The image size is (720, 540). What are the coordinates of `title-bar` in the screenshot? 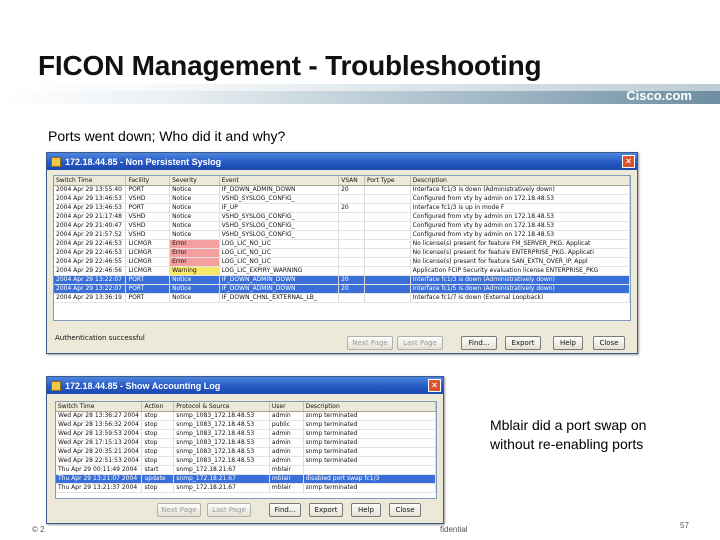 It's located at (360, 94).